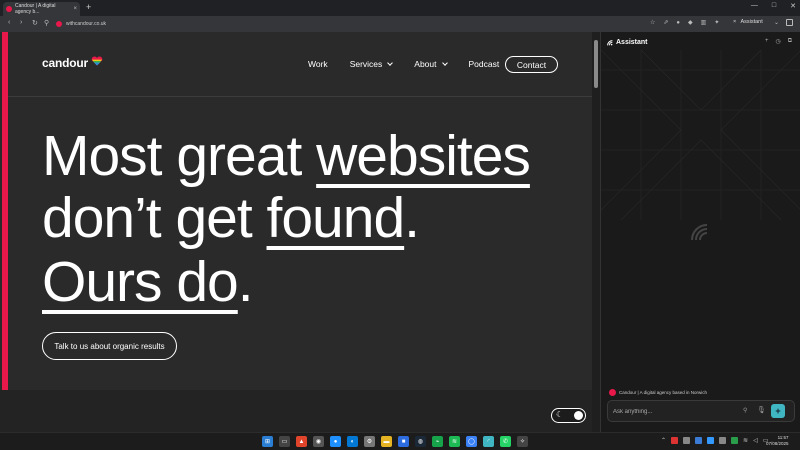 This screenshot has height=450, width=800. What do you see at coordinates (369, 441) in the screenshot?
I see `settings-icon: ⚙` at bounding box center [369, 441].